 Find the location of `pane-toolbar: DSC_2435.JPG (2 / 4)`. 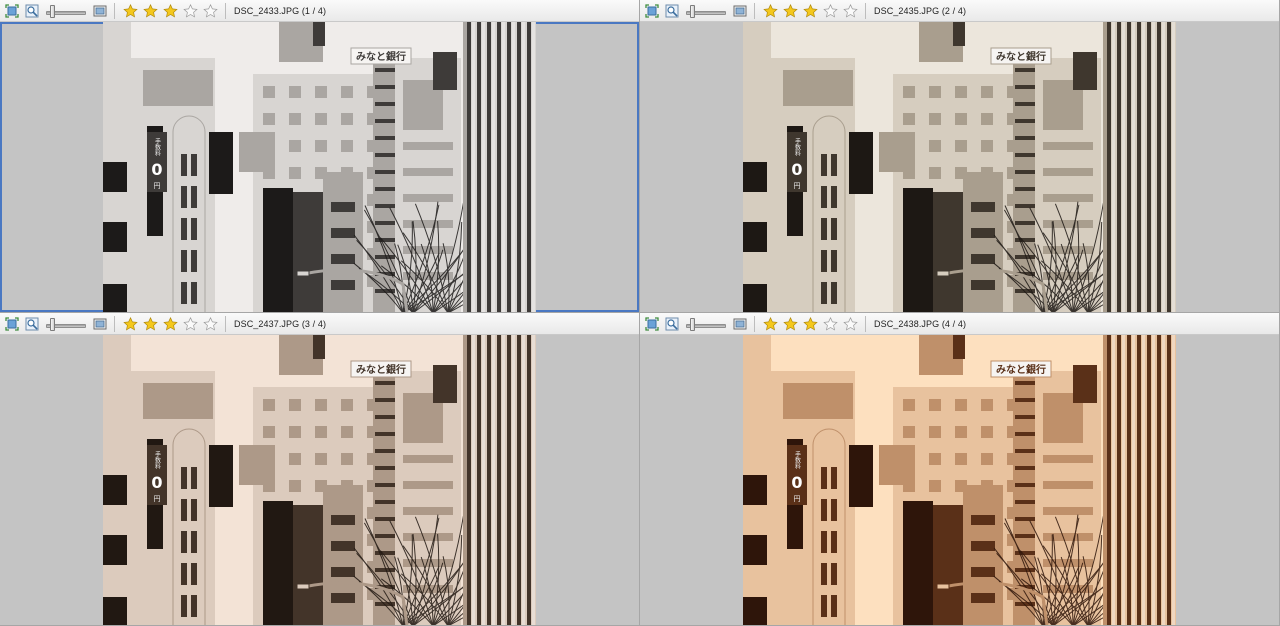

pane-toolbar: DSC_2435.JPG (2 / 4) is located at coordinates (959, 11).